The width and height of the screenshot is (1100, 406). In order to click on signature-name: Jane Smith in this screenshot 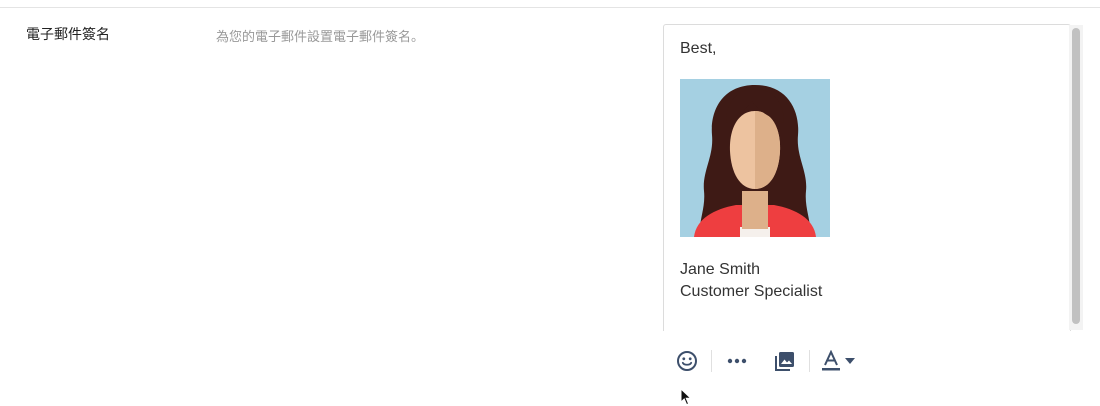, I will do `click(720, 269)`.